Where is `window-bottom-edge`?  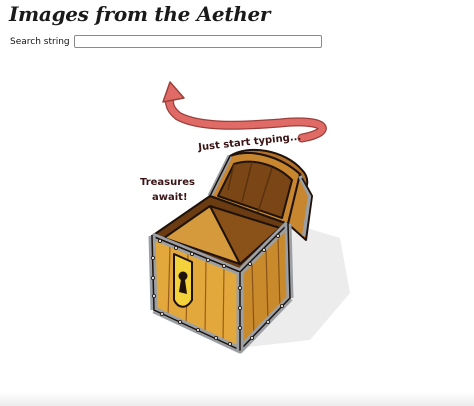
window-bottom-edge is located at coordinates (237, 399).